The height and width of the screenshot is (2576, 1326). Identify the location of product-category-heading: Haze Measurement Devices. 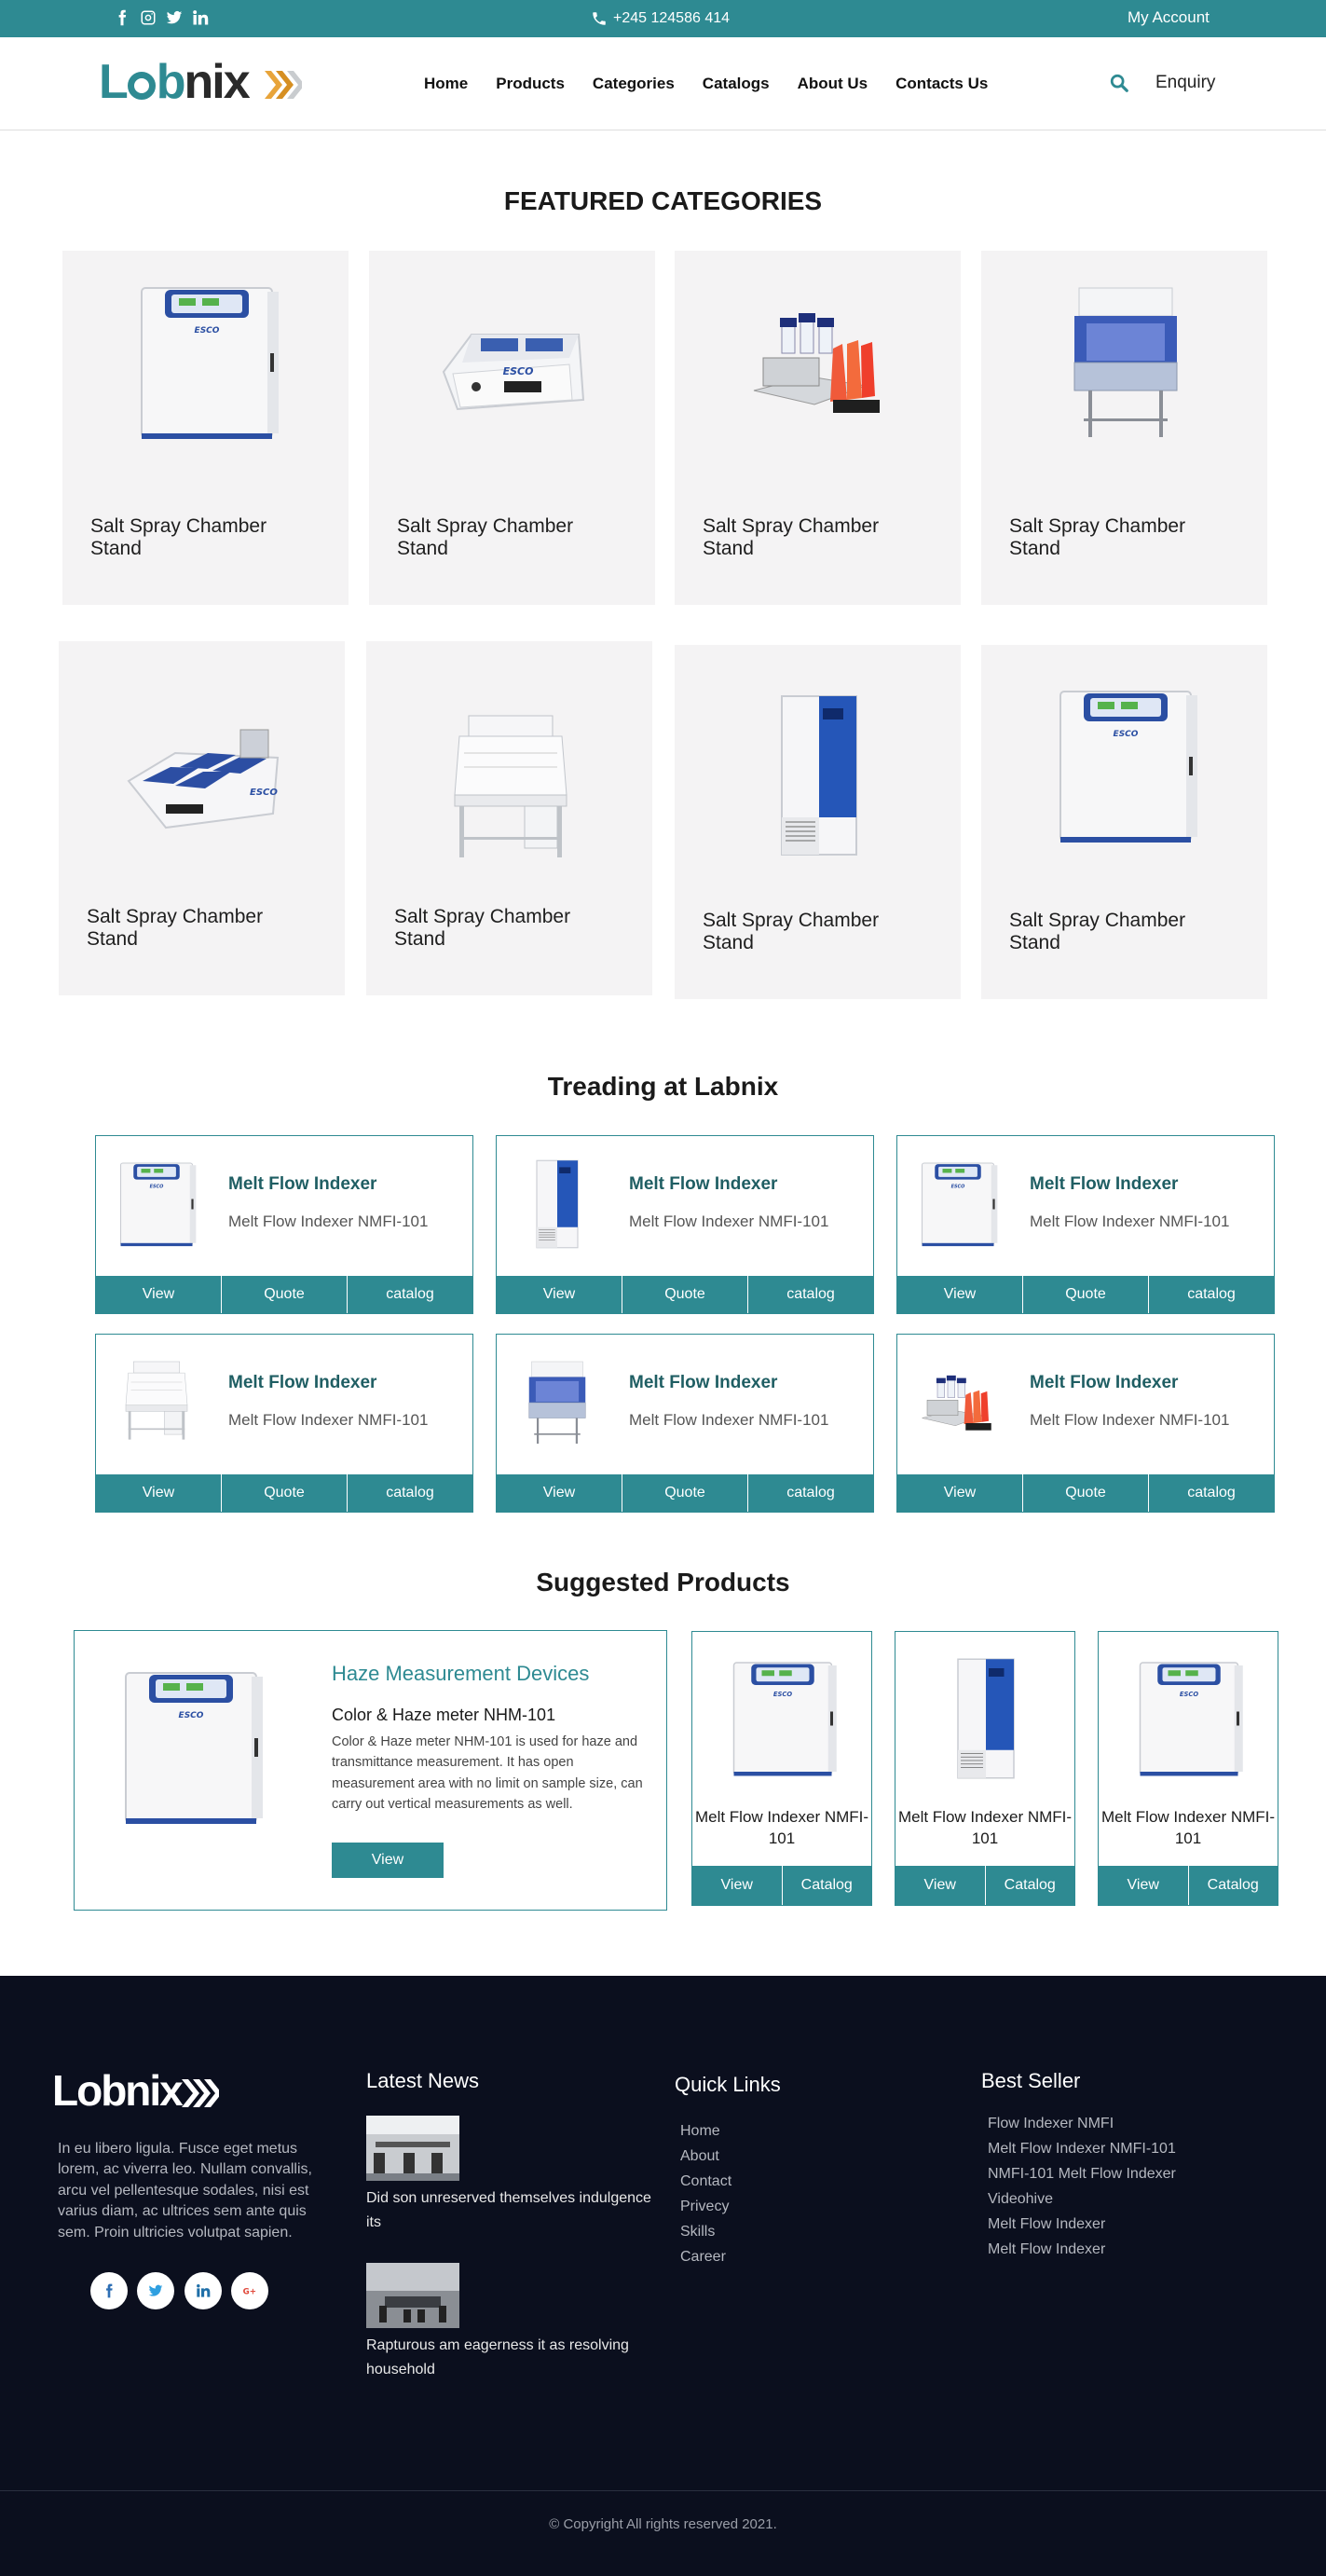
(460, 1674).